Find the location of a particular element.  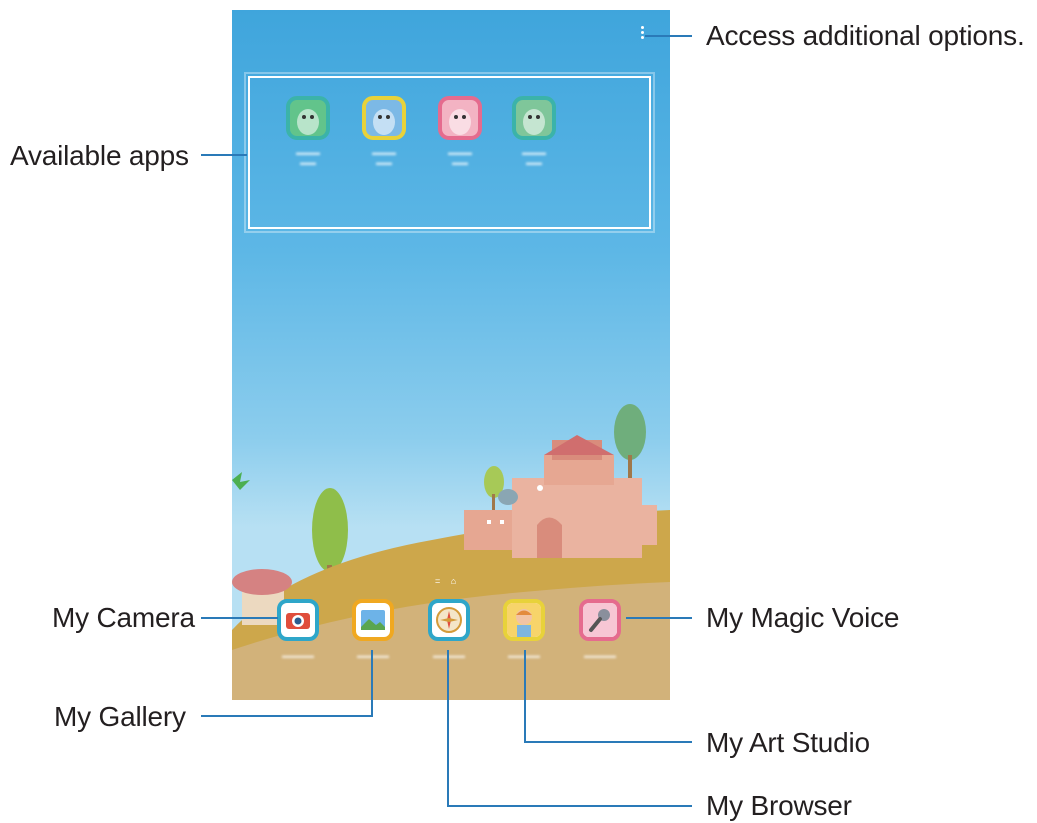

callout-available-apps: Available apps is located at coordinates (99, 155).